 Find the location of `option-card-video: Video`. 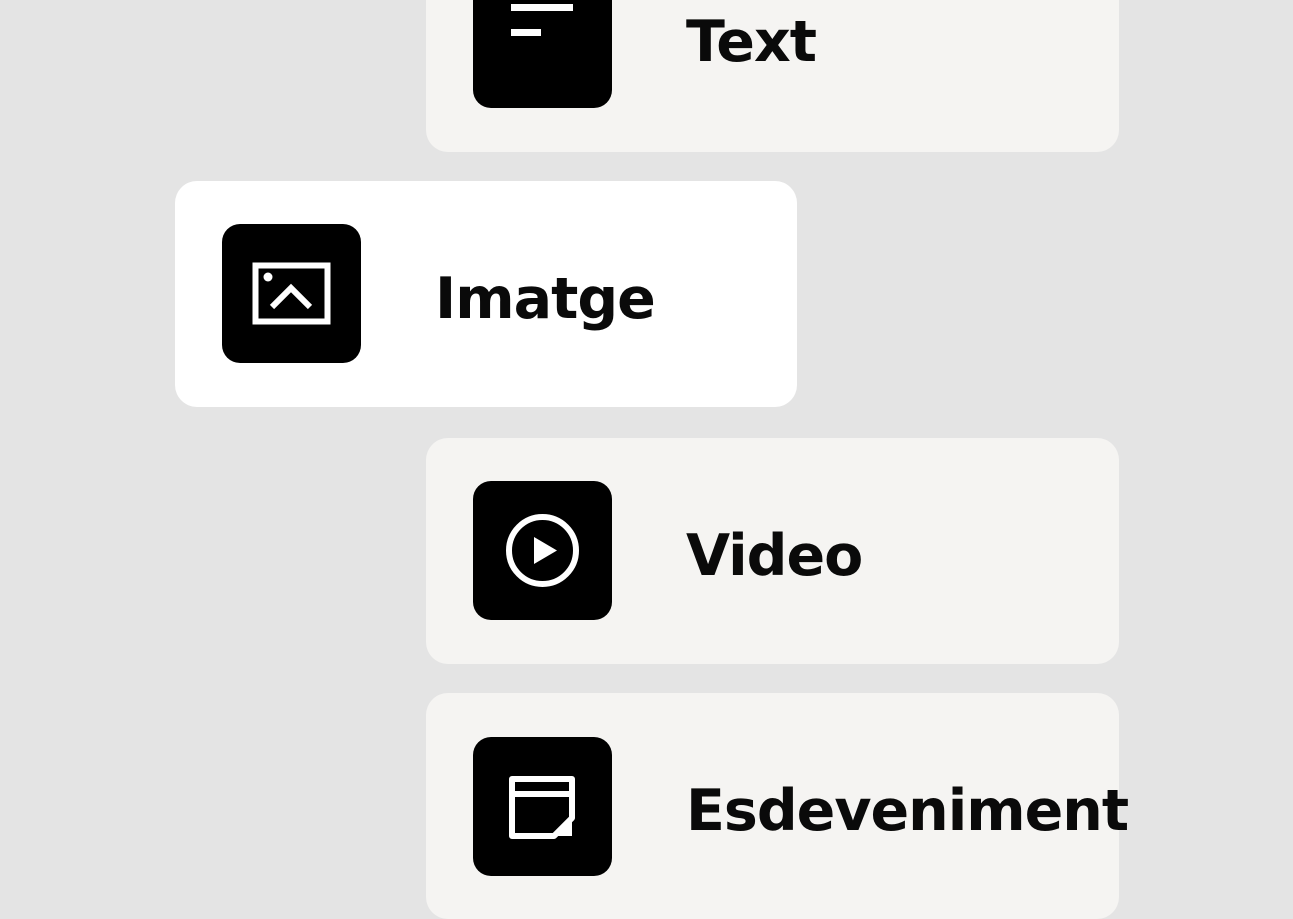

option-card-video: Video is located at coordinates (772, 551).